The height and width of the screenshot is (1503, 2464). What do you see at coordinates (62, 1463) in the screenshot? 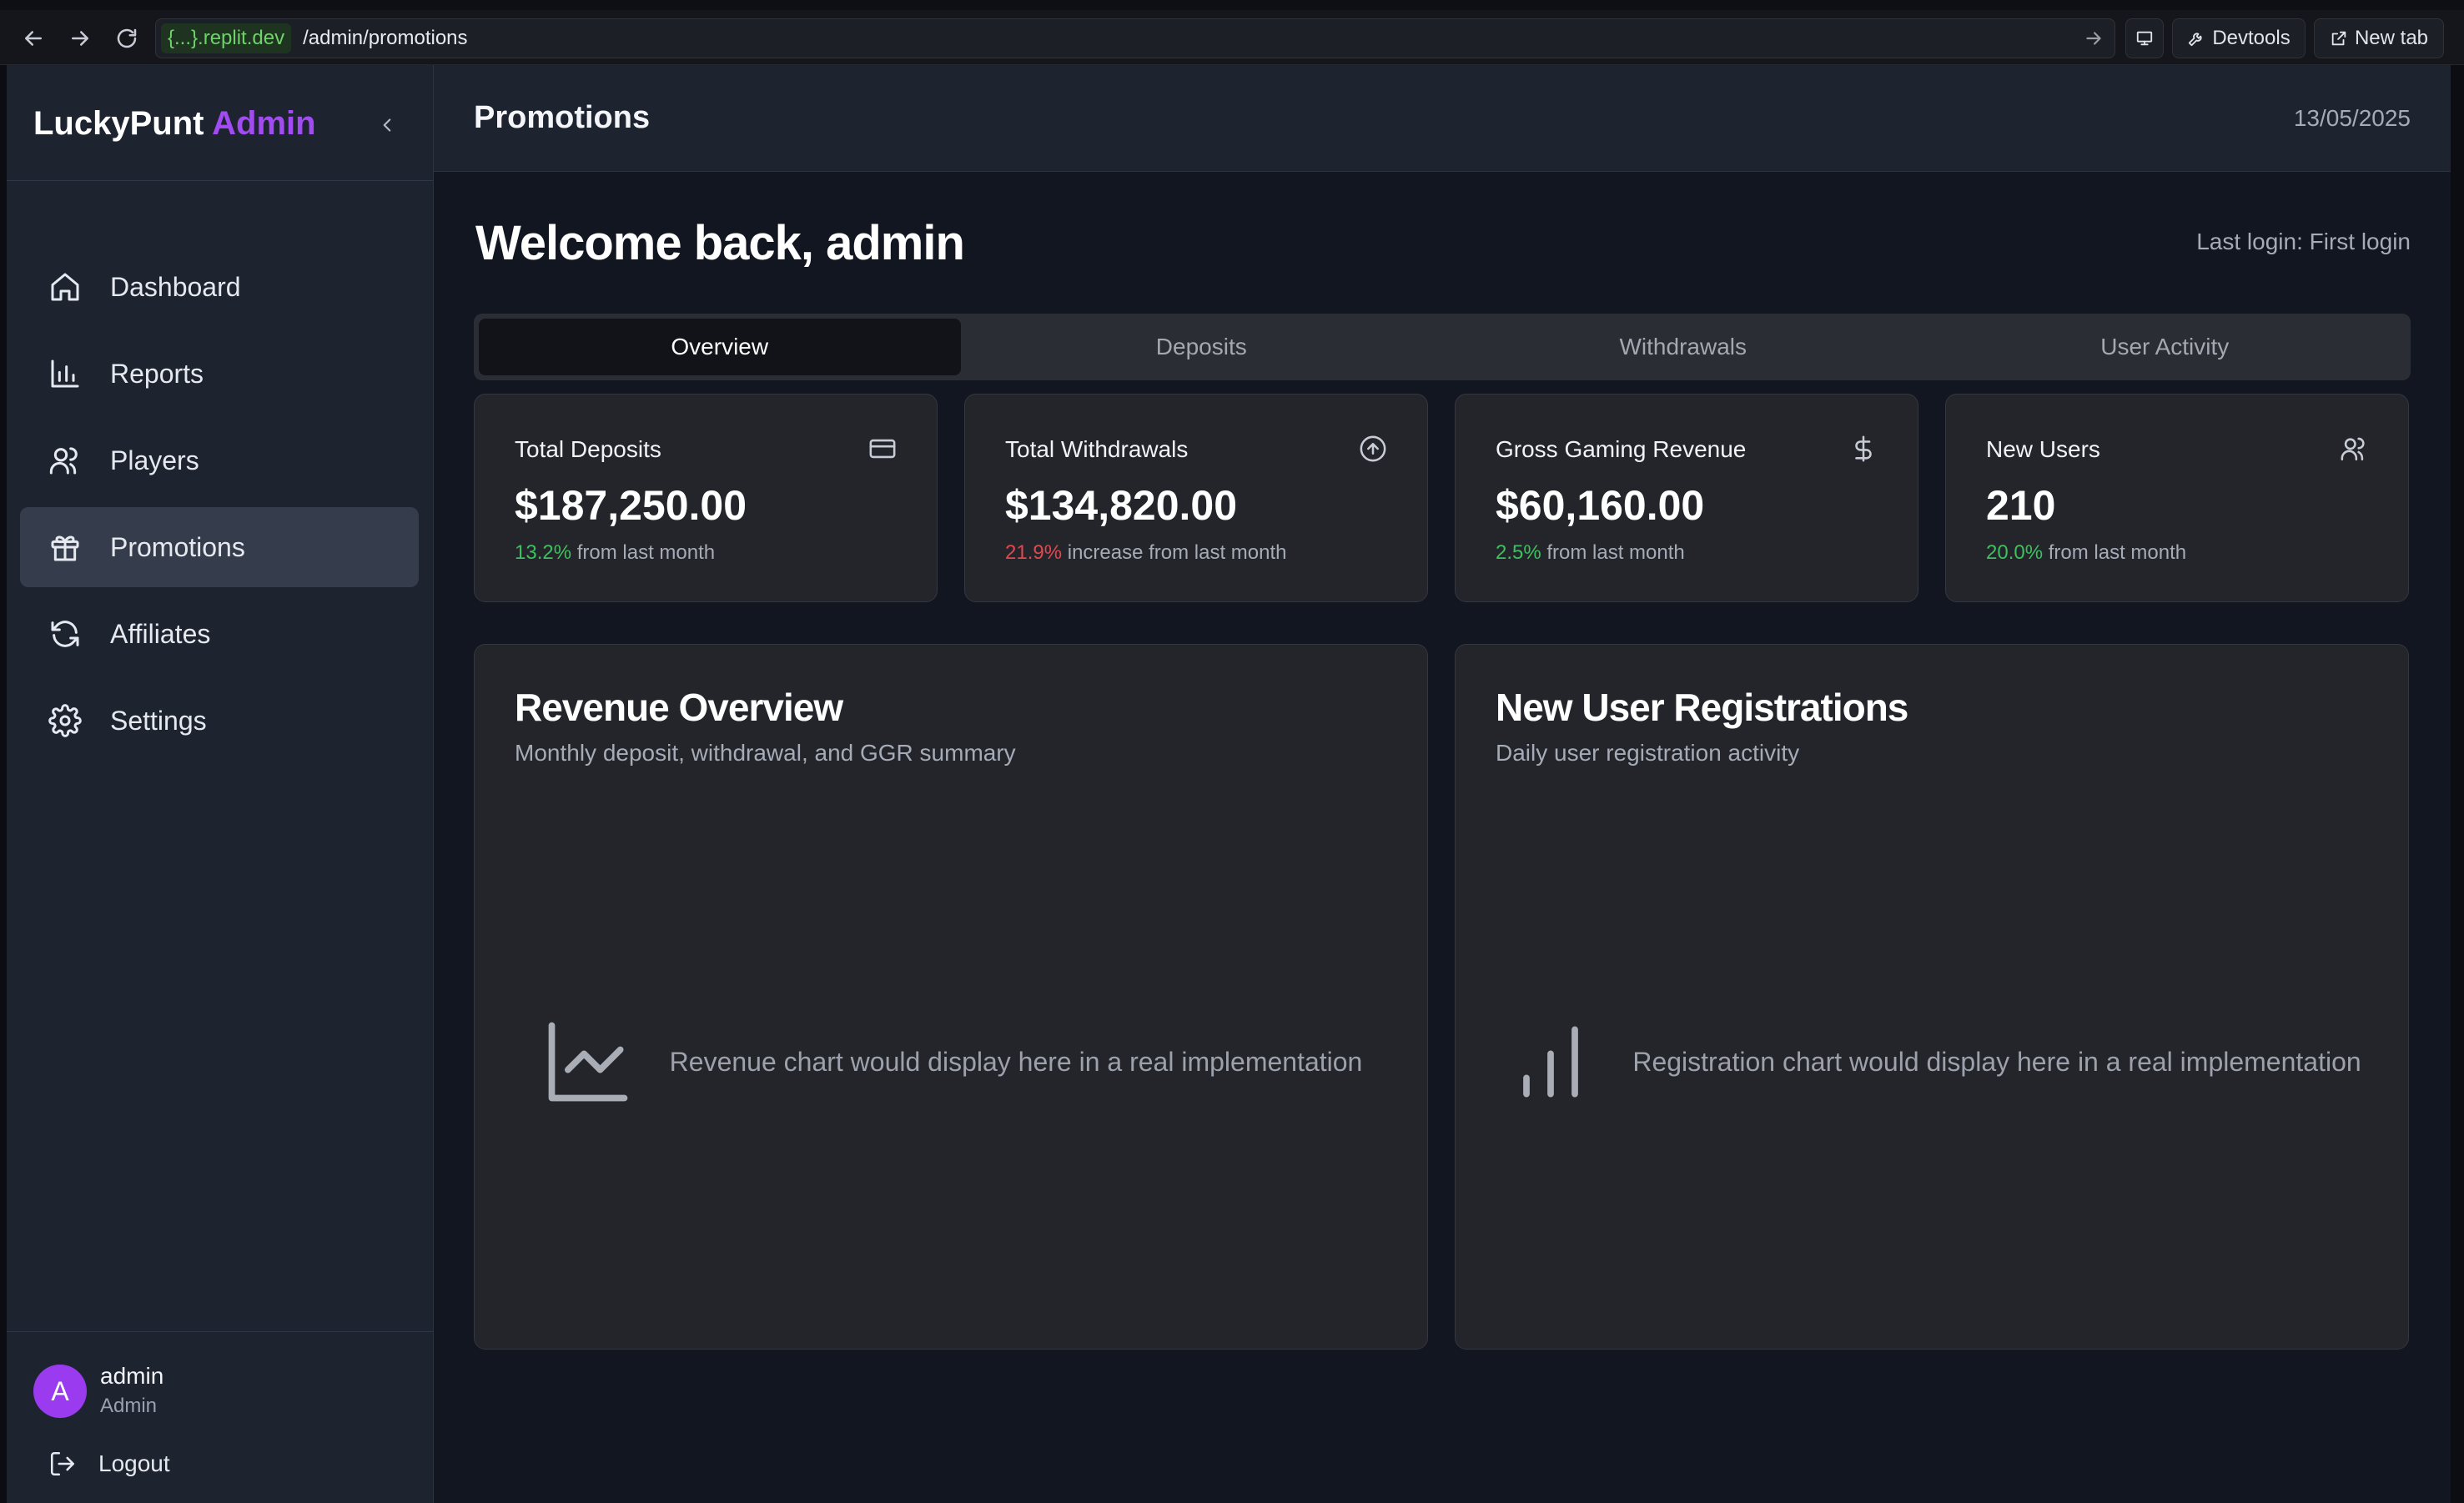
I see `logout-icon` at bounding box center [62, 1463].